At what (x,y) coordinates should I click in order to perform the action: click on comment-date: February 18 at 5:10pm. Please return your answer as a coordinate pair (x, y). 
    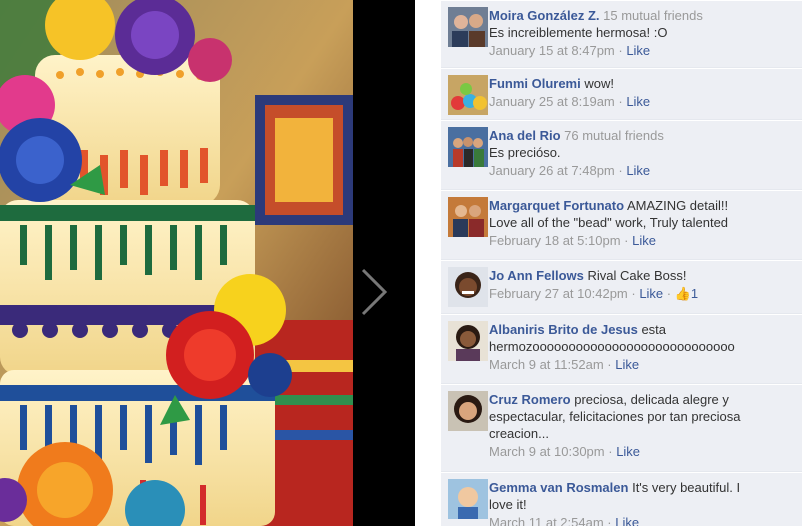
    Looking at the image, I should click on (555, 240).